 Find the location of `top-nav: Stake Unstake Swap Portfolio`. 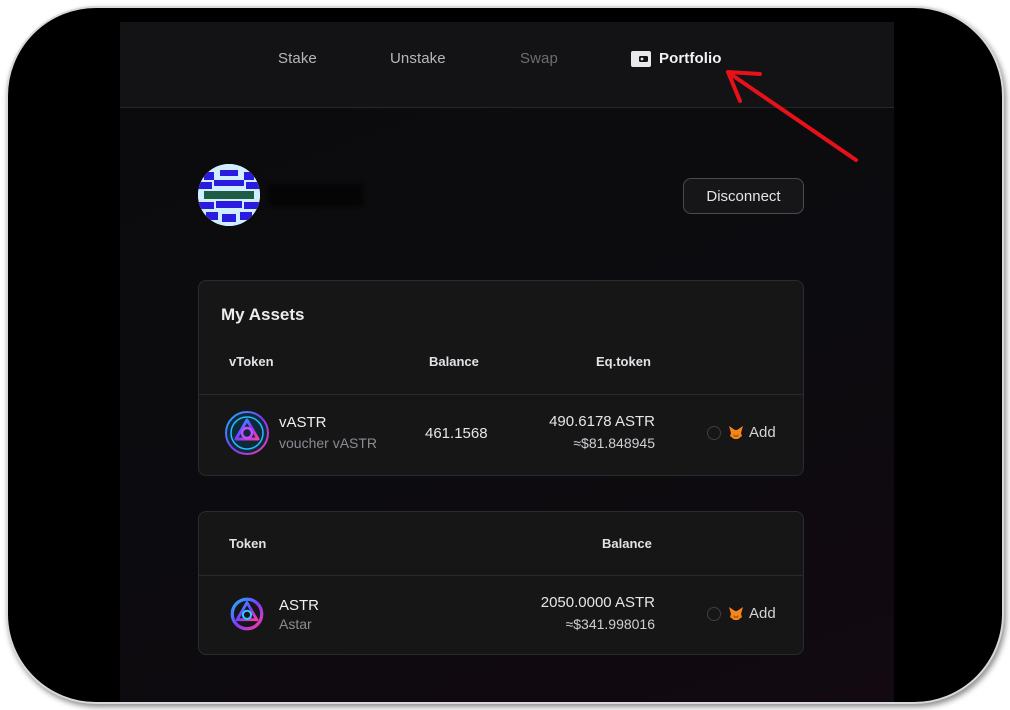

top-nav: Stake Unstake Swap Portfolio is located at coordinates (507, 65).